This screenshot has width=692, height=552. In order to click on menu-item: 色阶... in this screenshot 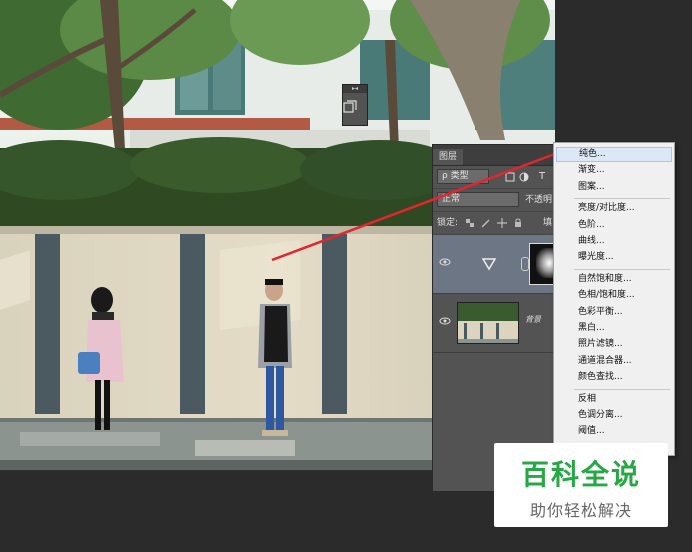, I will do `click(614, 225)`.